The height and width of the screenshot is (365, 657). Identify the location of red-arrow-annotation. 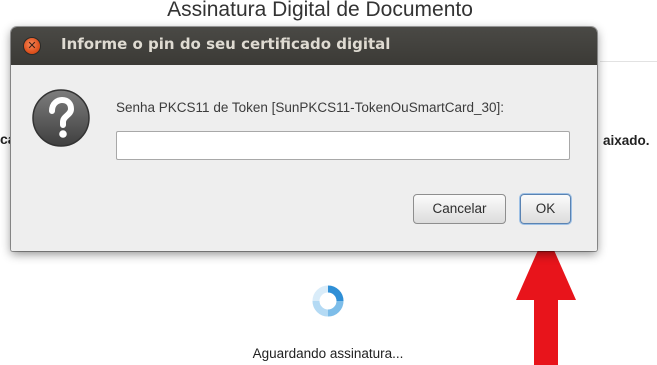
(546, 298).